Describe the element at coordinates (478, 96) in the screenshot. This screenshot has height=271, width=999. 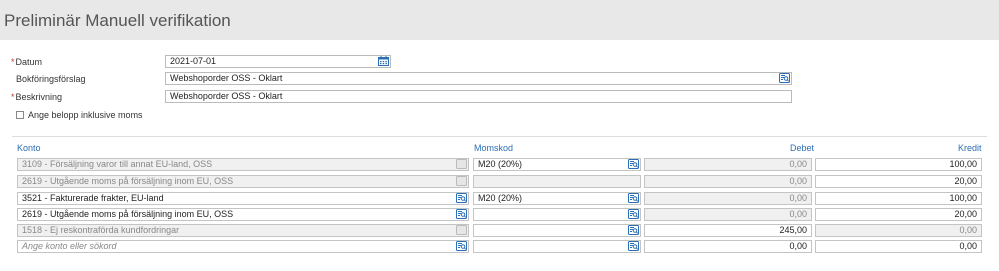
I see `description-input: Webshoporder OSS - Oklart` at that location.